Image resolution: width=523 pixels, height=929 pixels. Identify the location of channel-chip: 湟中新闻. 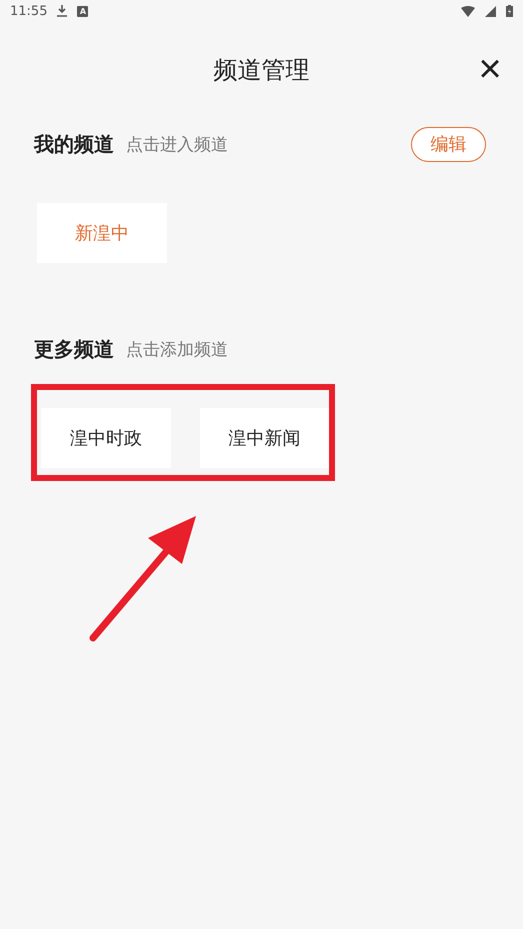
(264, 438).